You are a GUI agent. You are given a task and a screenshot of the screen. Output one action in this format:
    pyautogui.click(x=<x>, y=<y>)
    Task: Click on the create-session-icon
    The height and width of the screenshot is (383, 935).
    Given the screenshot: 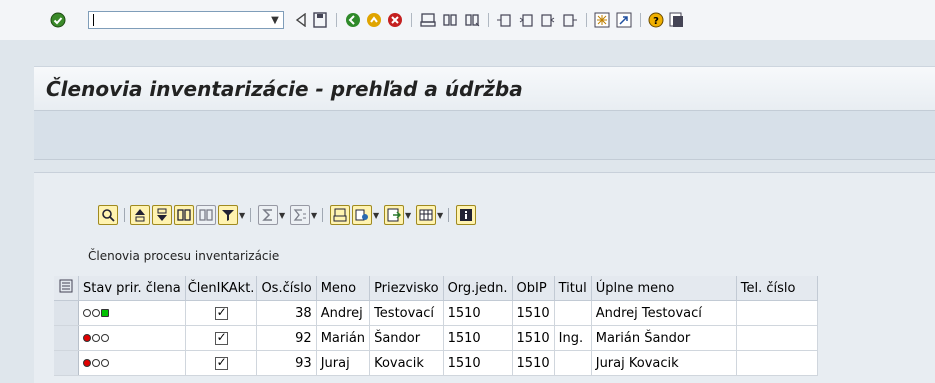 What is the action you would take?
    pyautogui.click(x=602, y=20)
    